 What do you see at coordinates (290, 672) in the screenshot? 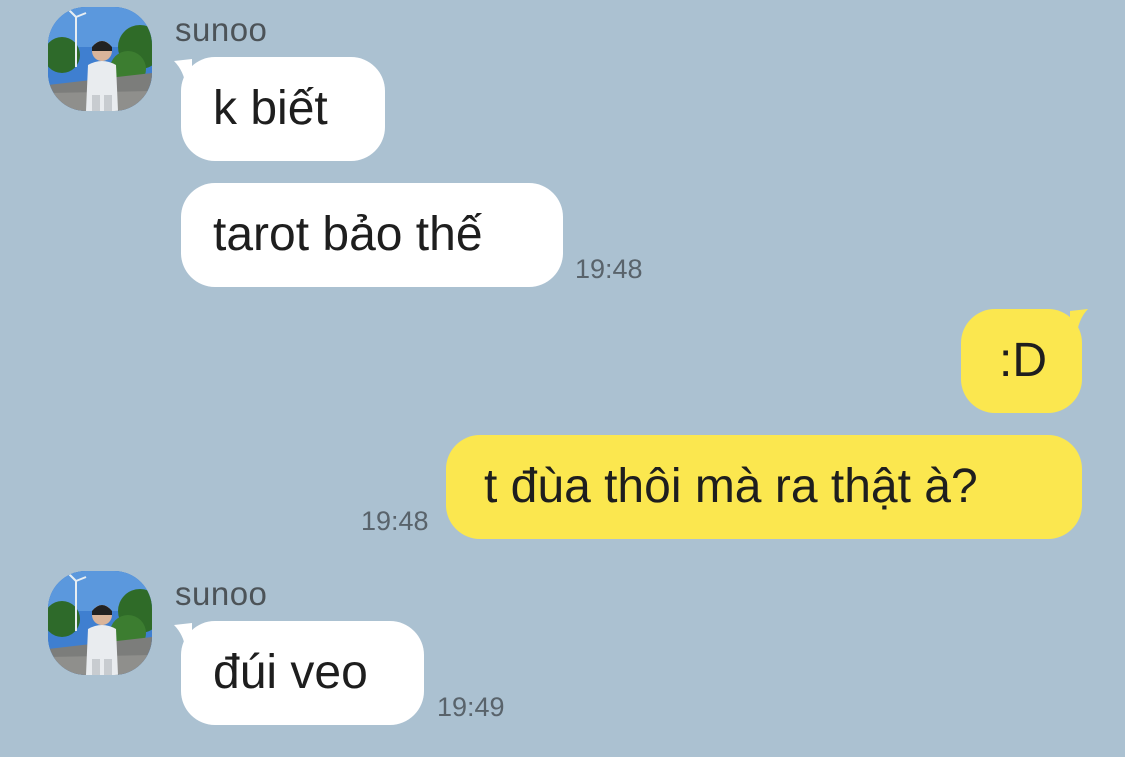
I see `message-text: đúi veo` at bounding box center [290, 672].